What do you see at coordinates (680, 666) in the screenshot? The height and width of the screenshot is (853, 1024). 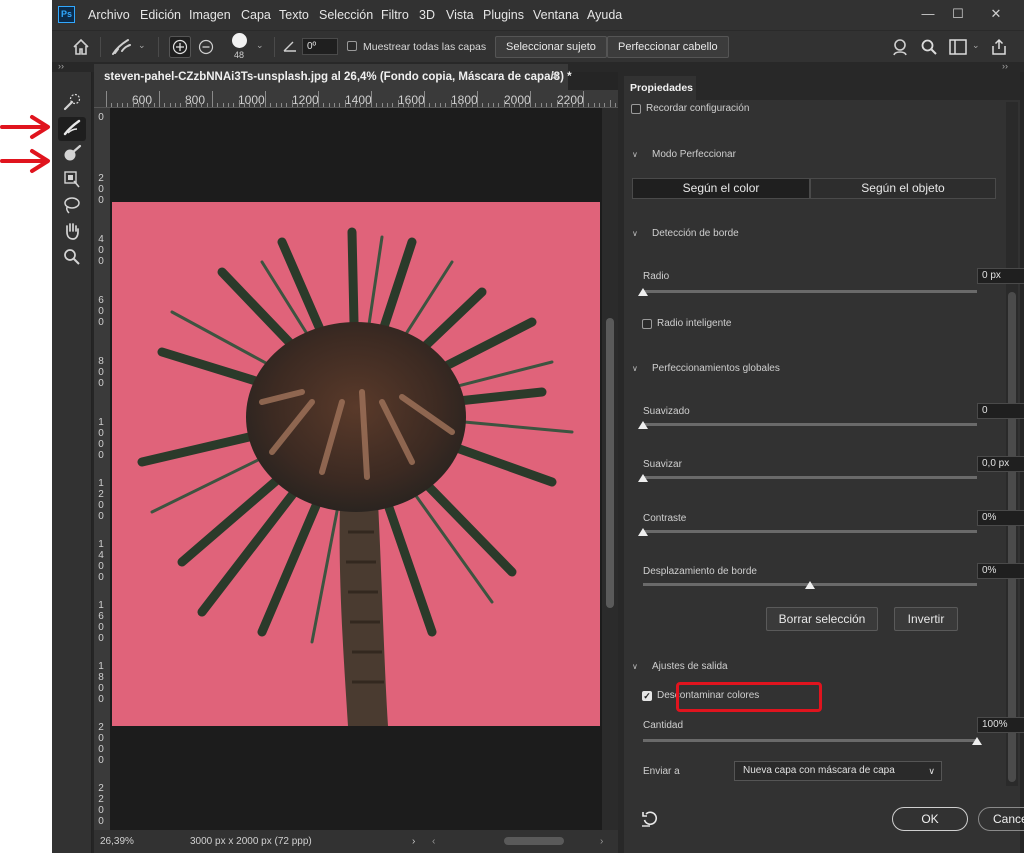 I see `output-settings-header: ∨ Ajustes de salida` at bounding box center [680, 666].